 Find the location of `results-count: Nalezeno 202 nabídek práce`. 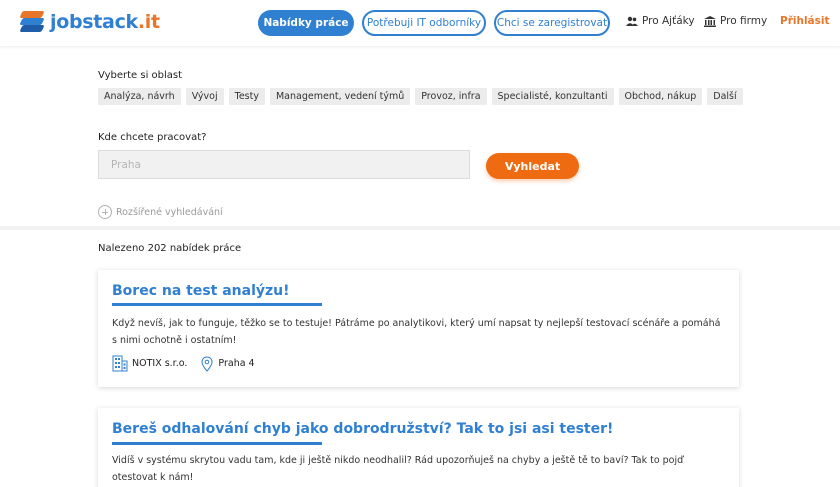

results-count: Nalezeno 202 nabídek práce is located at coordinates (170, 248).